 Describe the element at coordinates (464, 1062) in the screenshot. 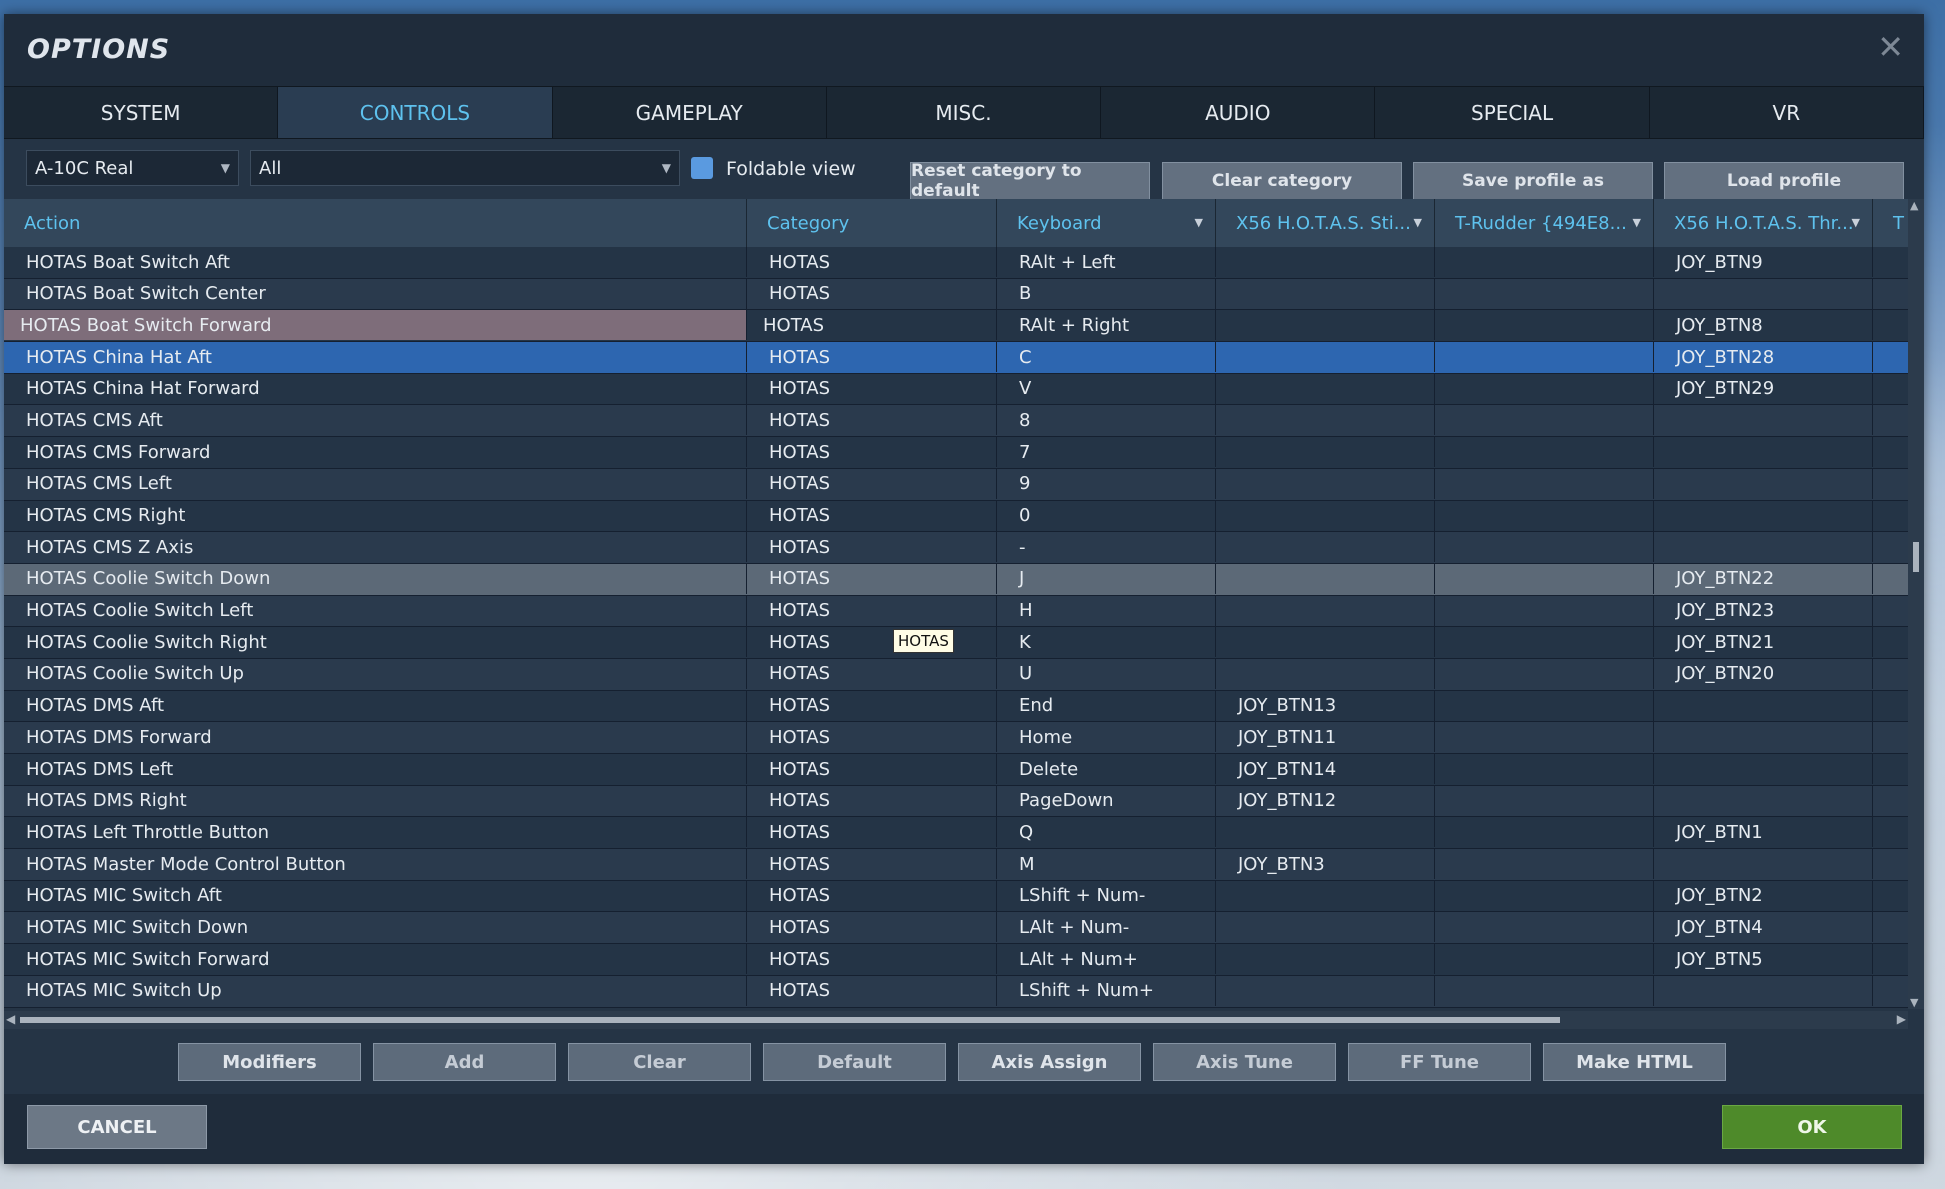

I see `add-button: Add` at that location.